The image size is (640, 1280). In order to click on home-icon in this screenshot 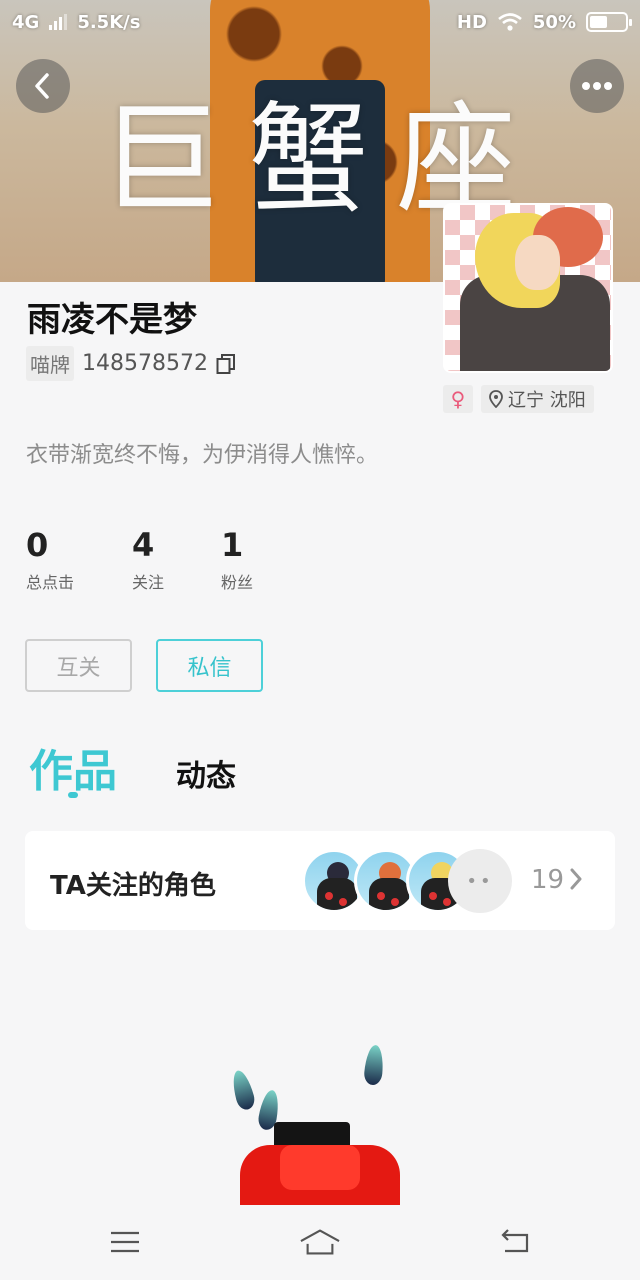, I will do `click(320, 1242)`.